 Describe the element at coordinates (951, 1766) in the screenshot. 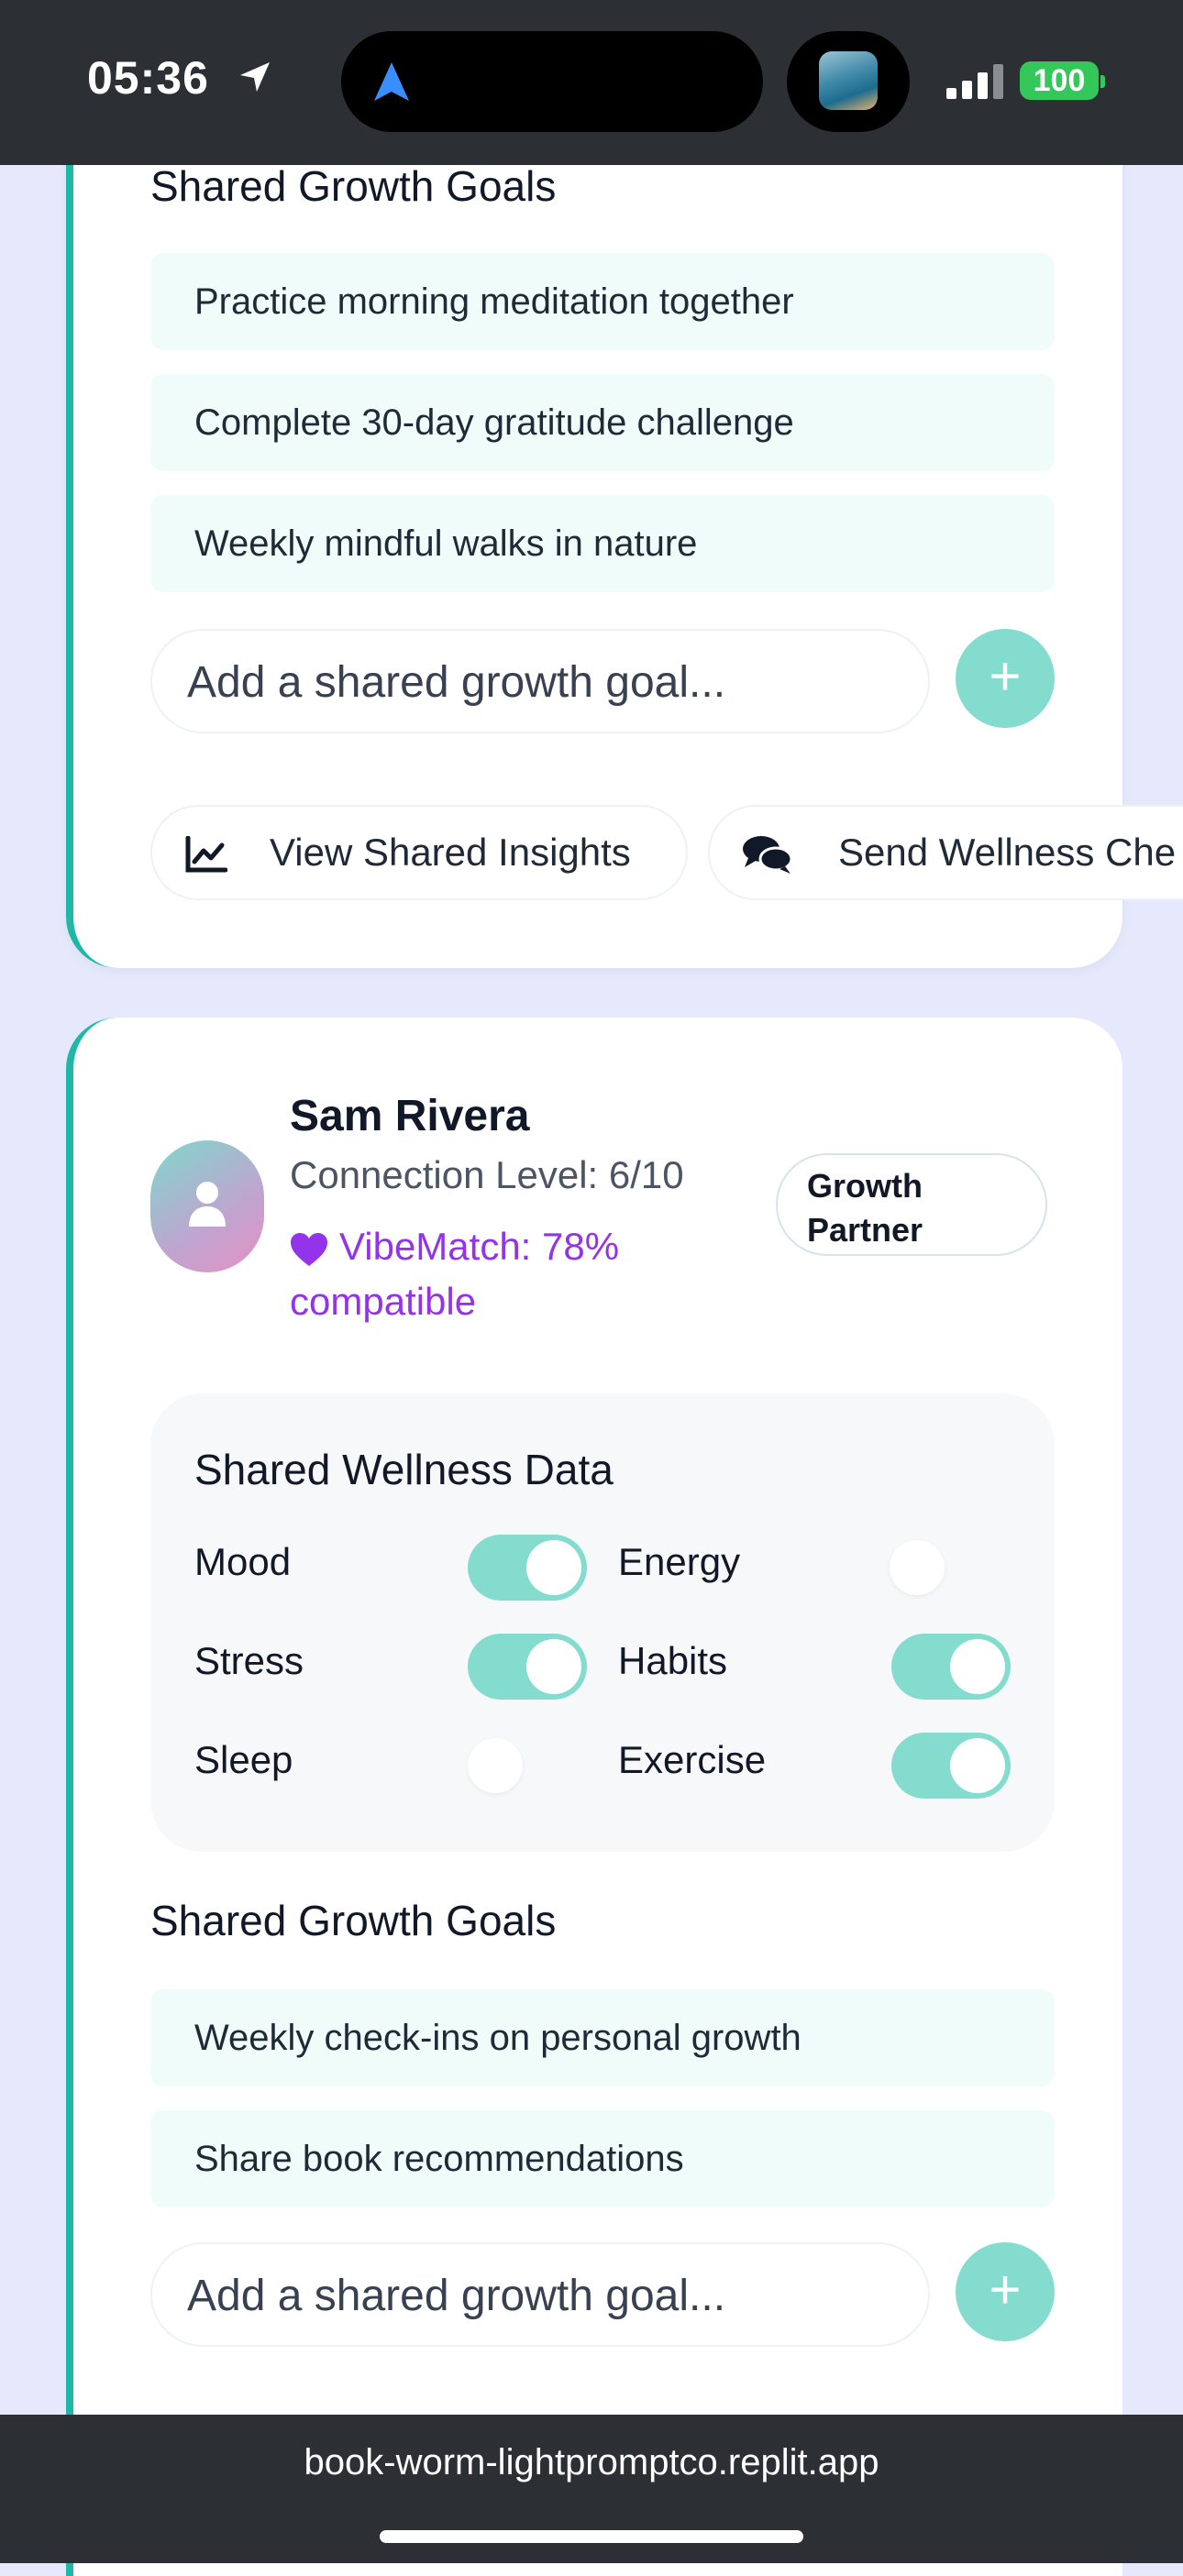

I see `exercise-toggle` at that location.